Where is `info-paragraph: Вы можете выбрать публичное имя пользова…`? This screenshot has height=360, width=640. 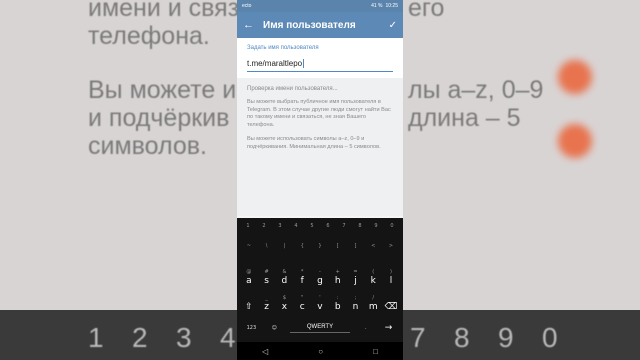 info-paragraph: Вы можете выбрать публичное имя пользова… is located at coordinates (319, 113).